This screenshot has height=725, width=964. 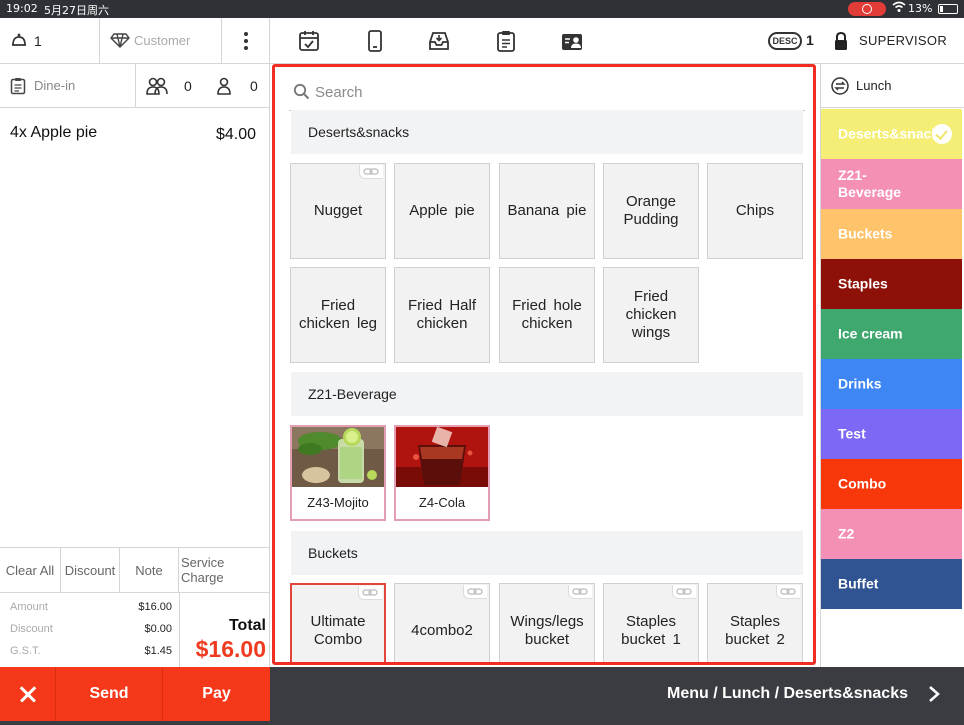 I want to click on note-button: Note, so click(x=149, y=570).